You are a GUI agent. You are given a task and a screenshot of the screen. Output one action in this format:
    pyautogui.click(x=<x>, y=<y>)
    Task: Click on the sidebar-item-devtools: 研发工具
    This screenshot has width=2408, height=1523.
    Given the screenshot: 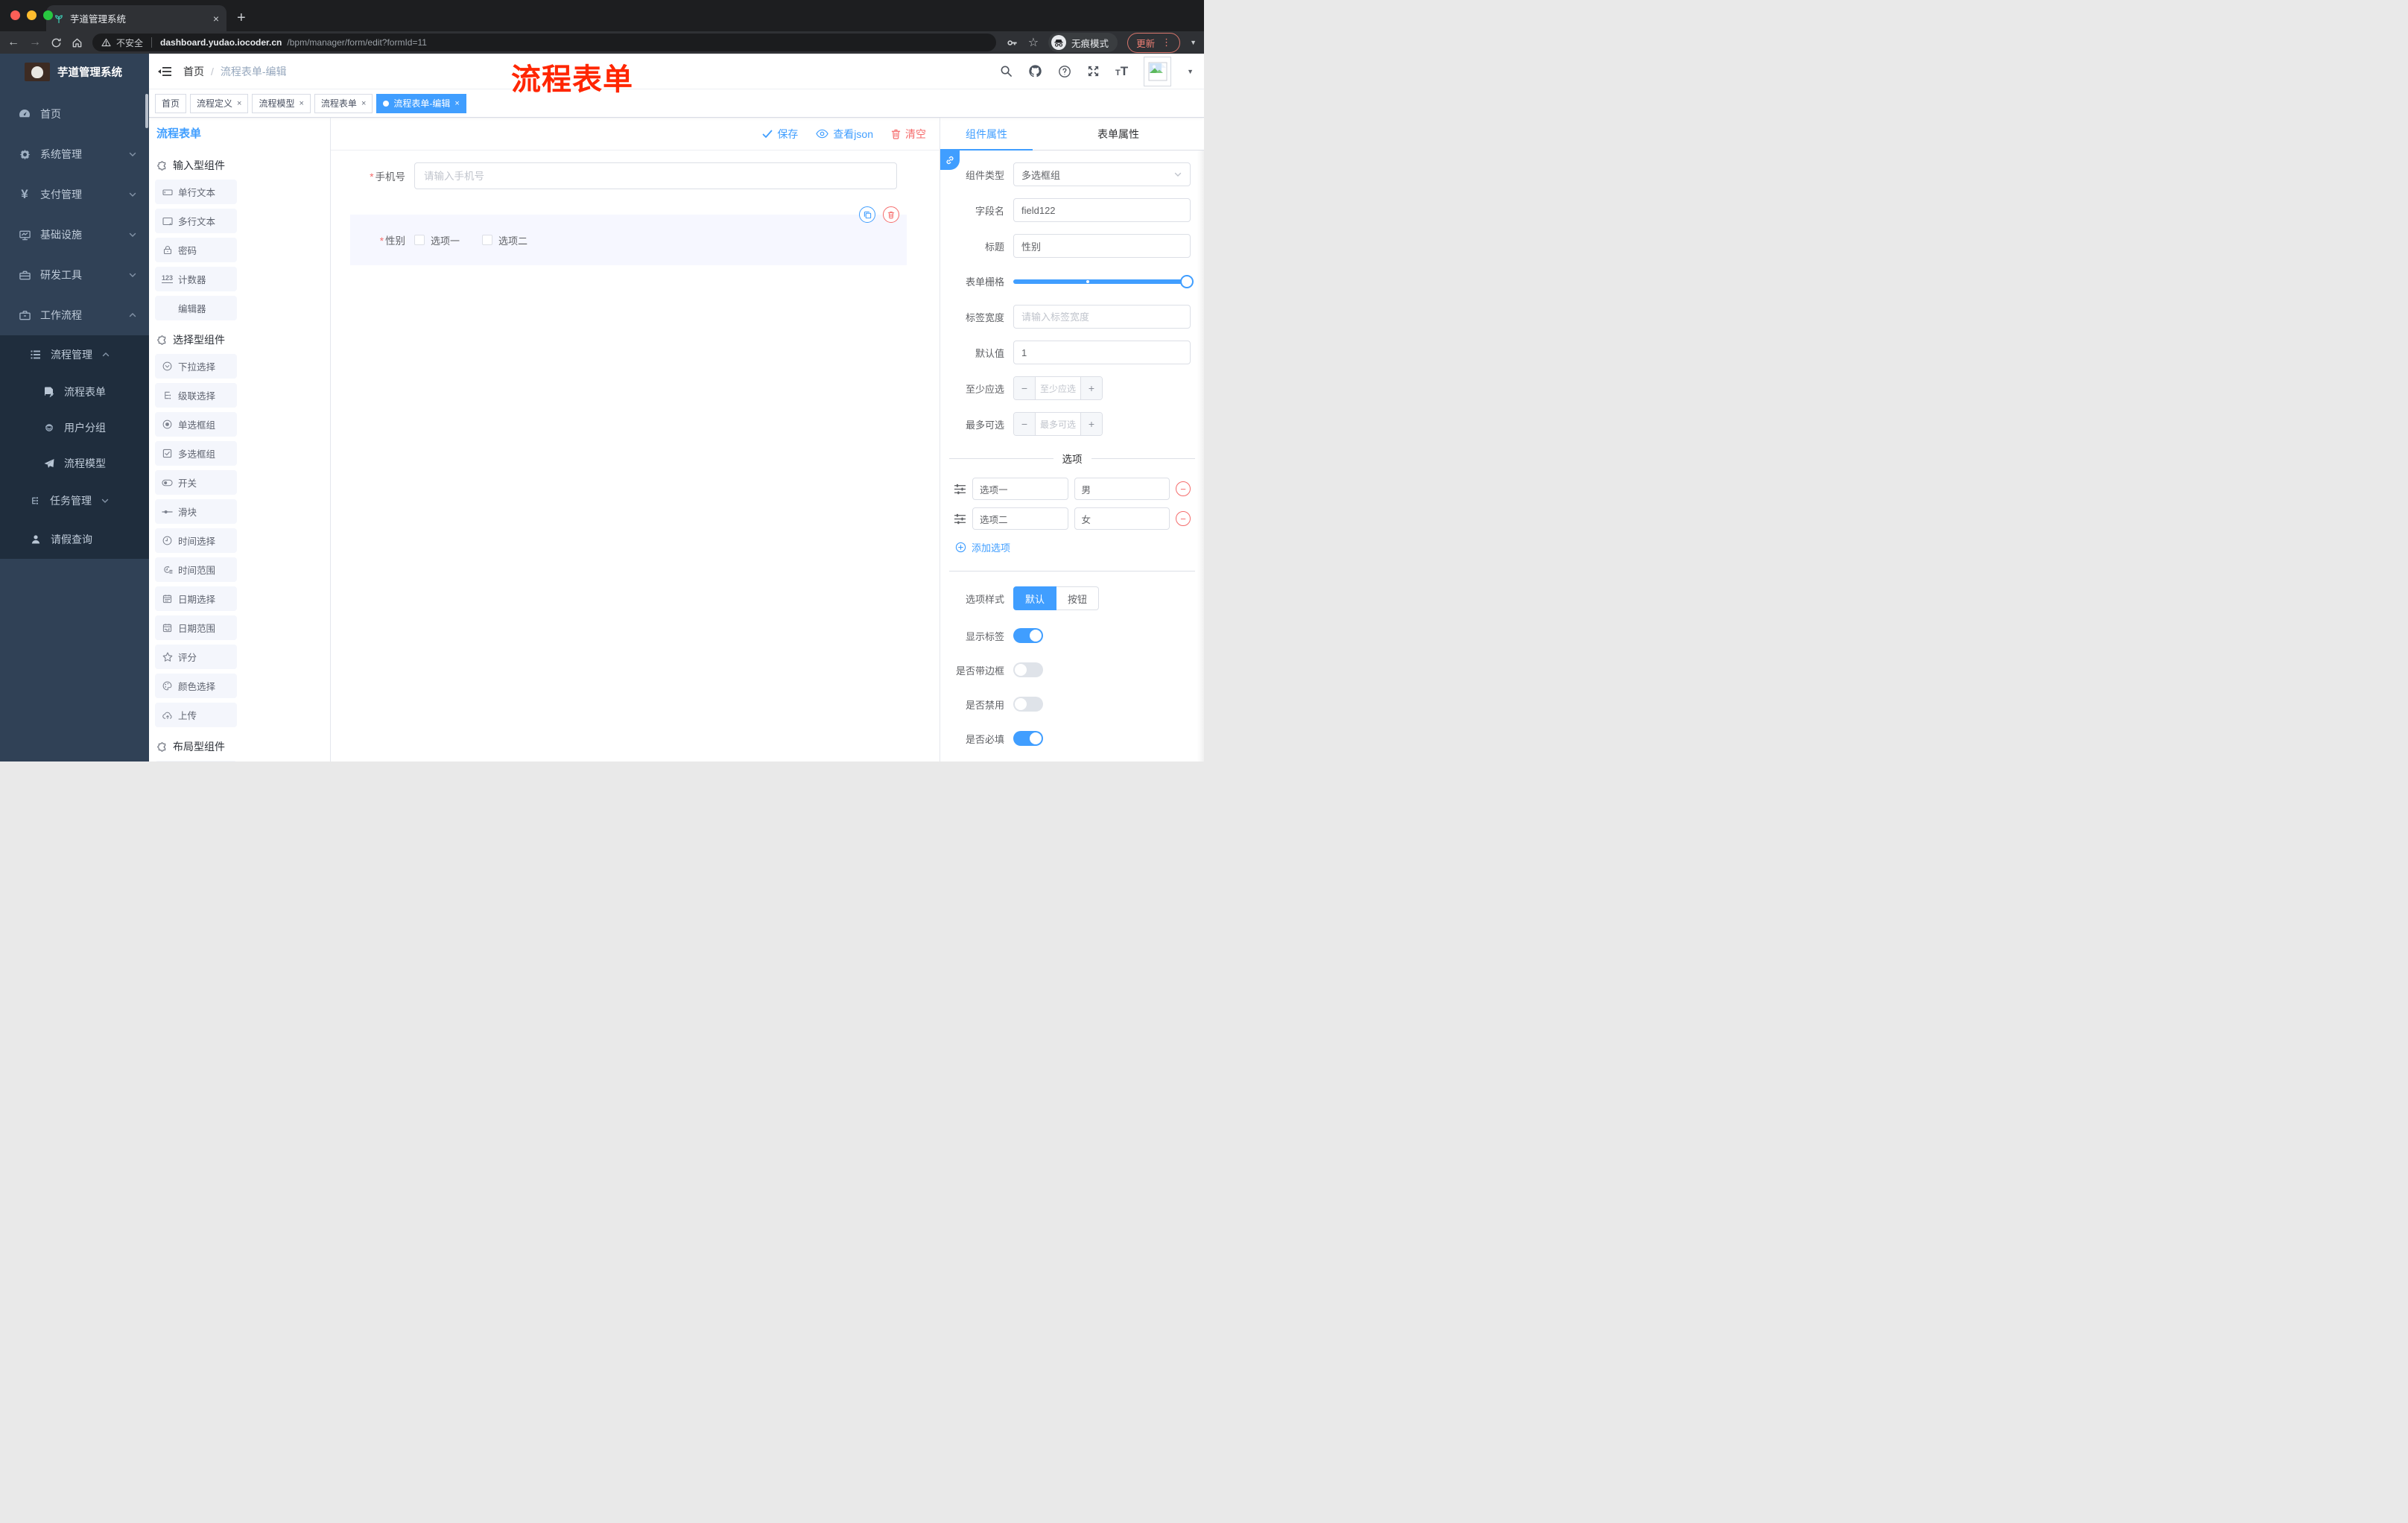 What is the action you would take?
    pyautogui.click(x=74, y=275)
    